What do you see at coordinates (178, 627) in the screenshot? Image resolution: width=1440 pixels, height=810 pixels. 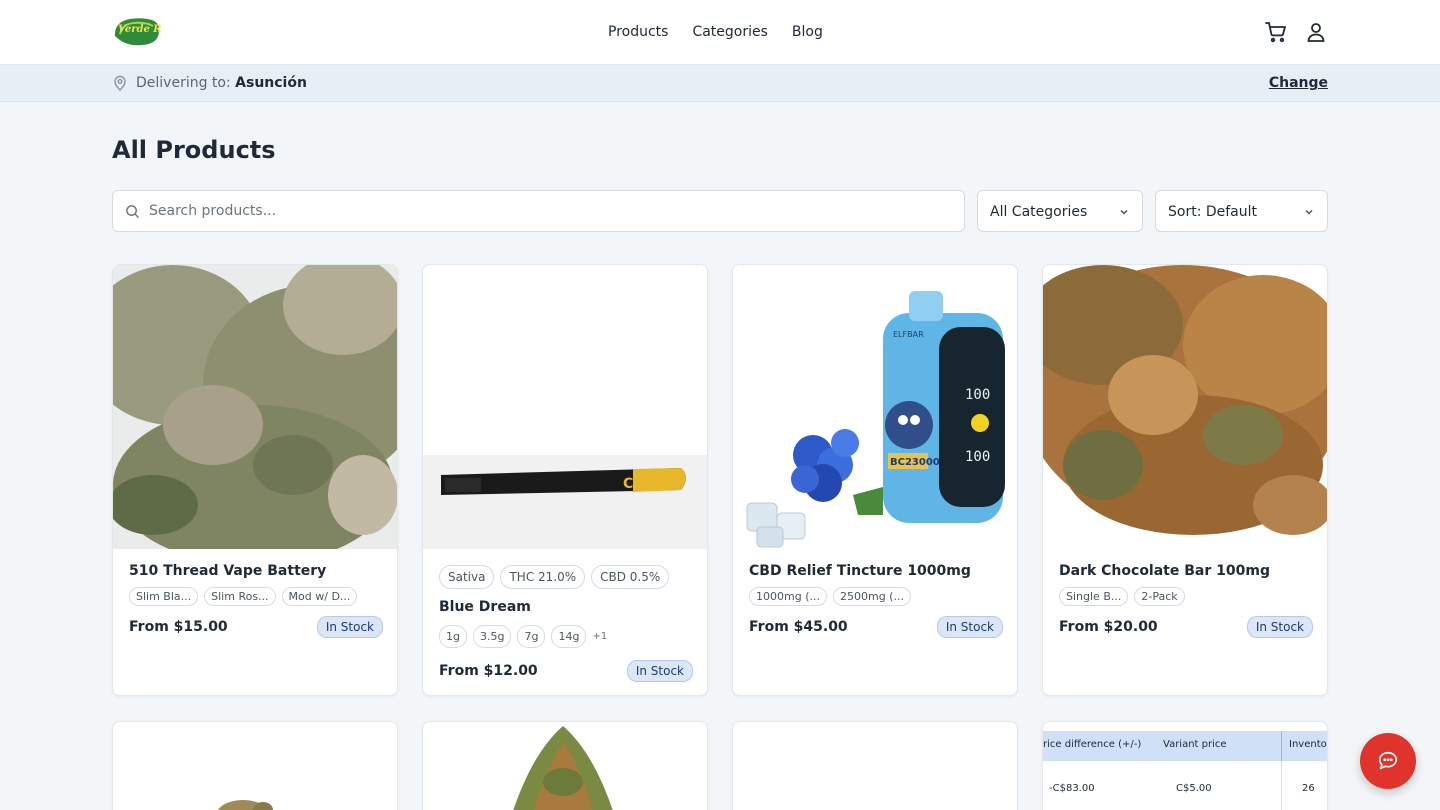 I see `product-price: From $15.00` at bounding box center [178, 627].